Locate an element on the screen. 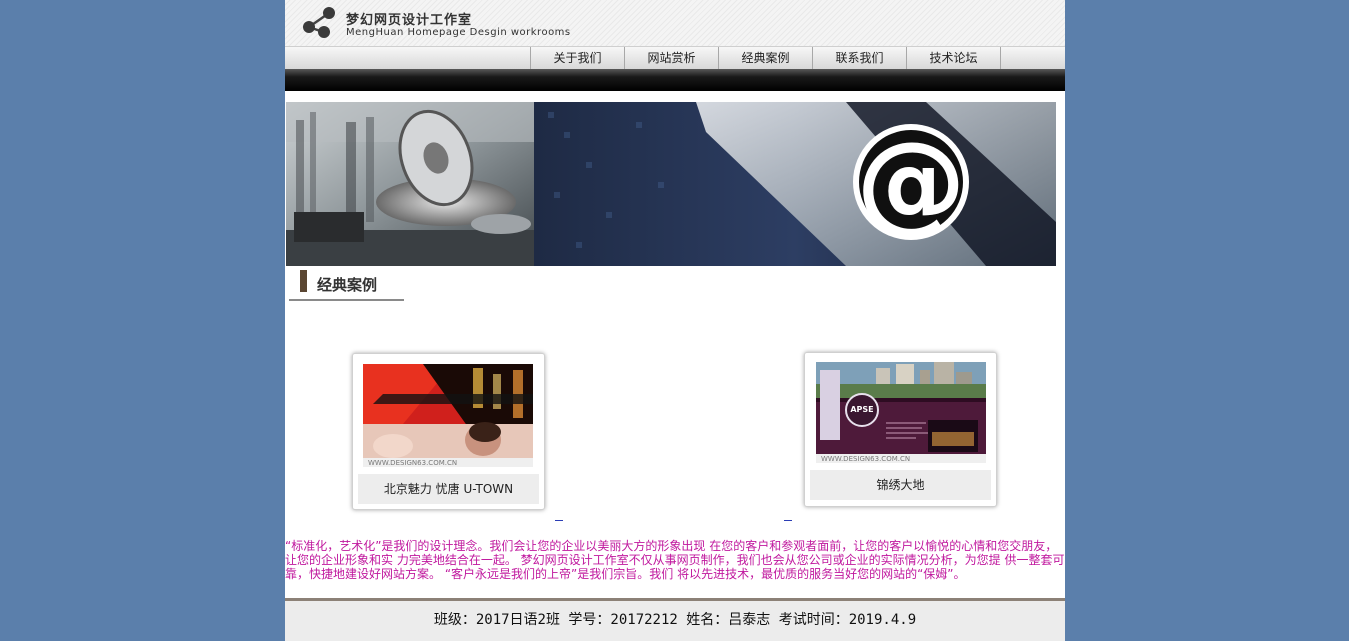  case-card-jinxiu: APSE WWW.DESIGN63.COM.CN 锦绣大地 is located at coordinates (900, 429).